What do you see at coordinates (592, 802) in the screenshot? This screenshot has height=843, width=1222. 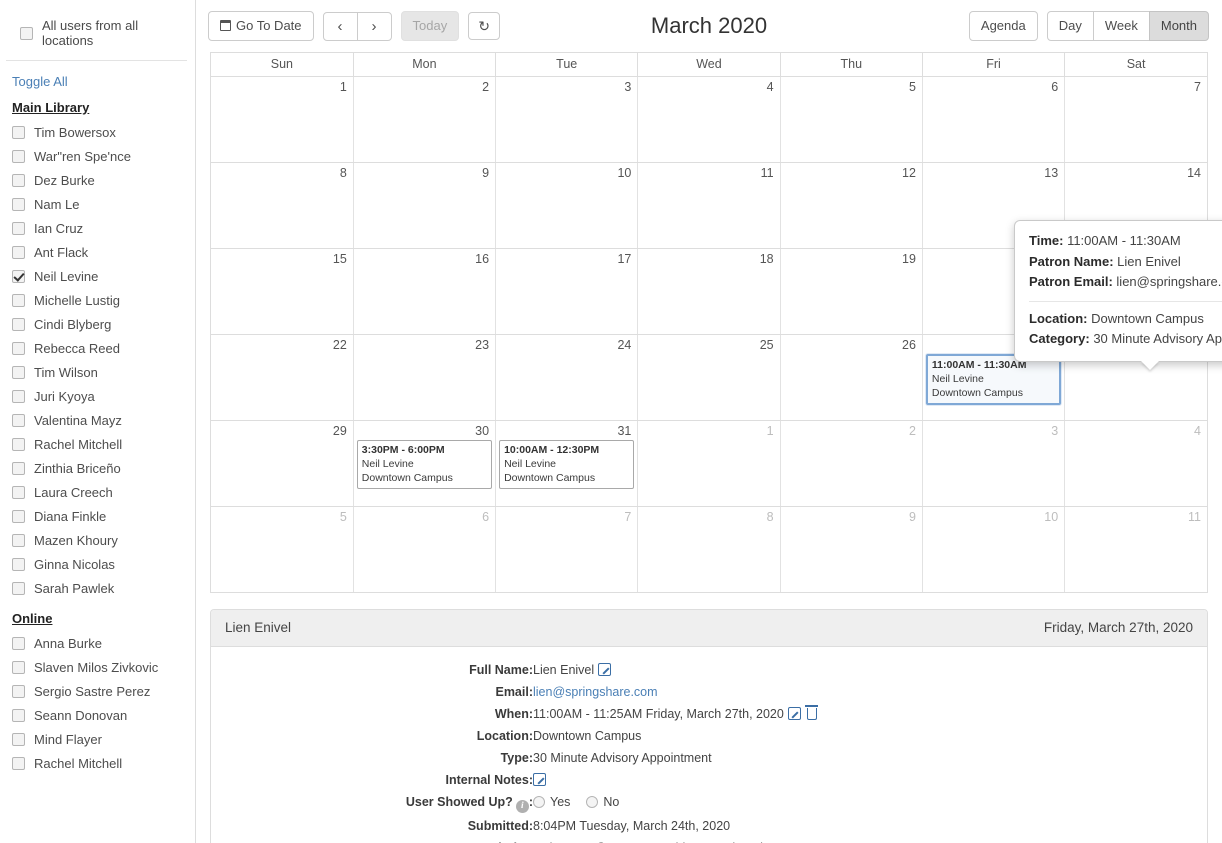 I see `showed-up-no-radio` at bounding box center [592, 802].